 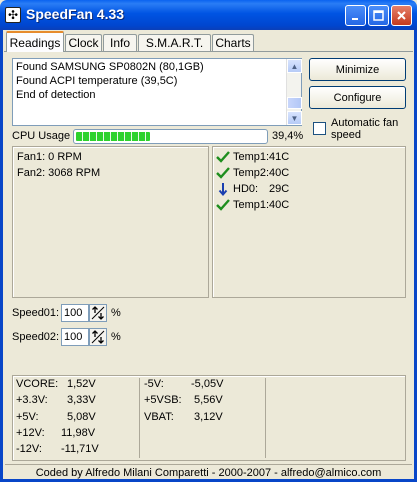 I want to click on tab-strip-line, so click(x=208, y=51).